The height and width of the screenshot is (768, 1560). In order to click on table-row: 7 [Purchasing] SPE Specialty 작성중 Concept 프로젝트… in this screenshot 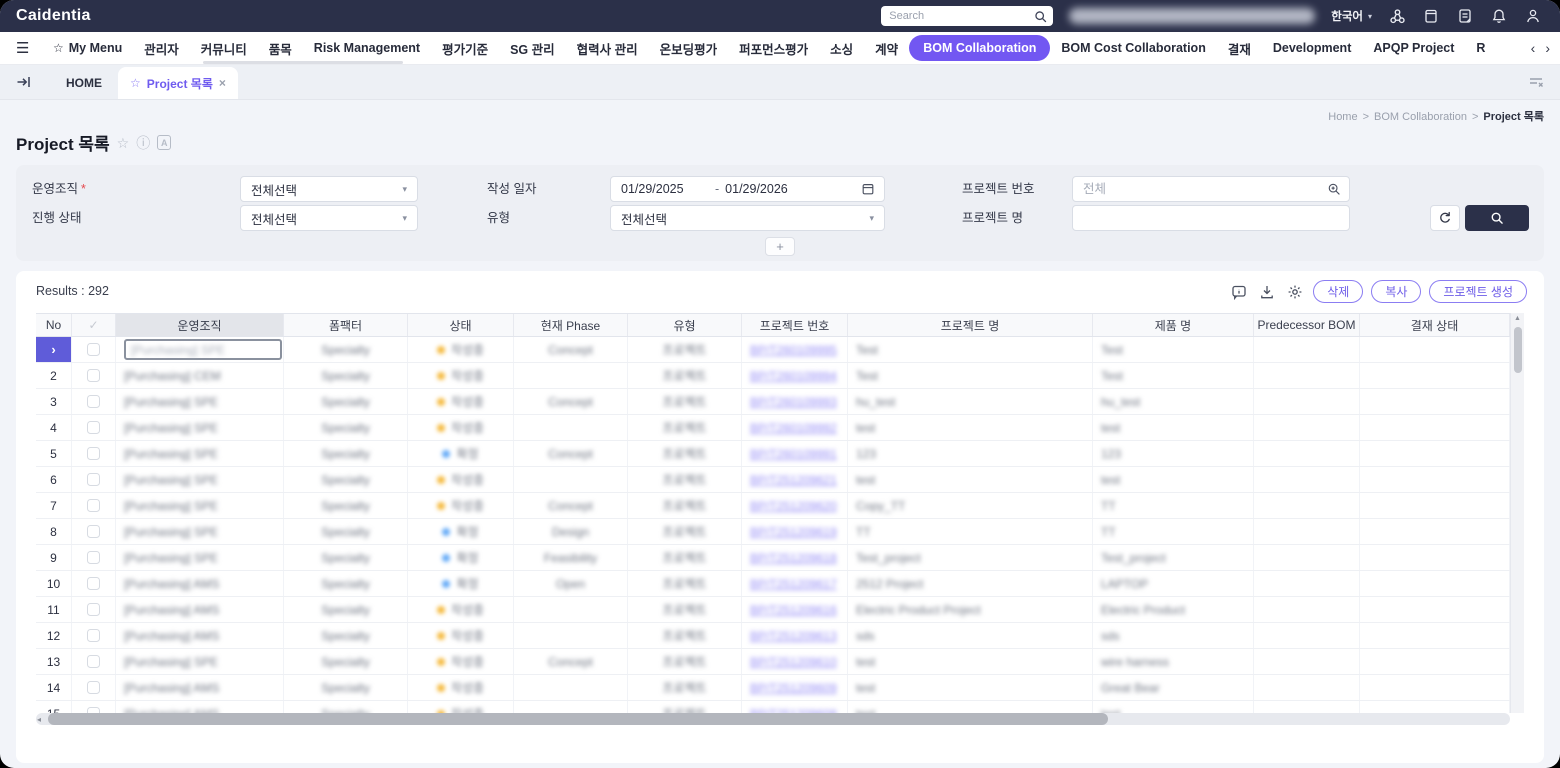, I will do `click(773, 506)`.